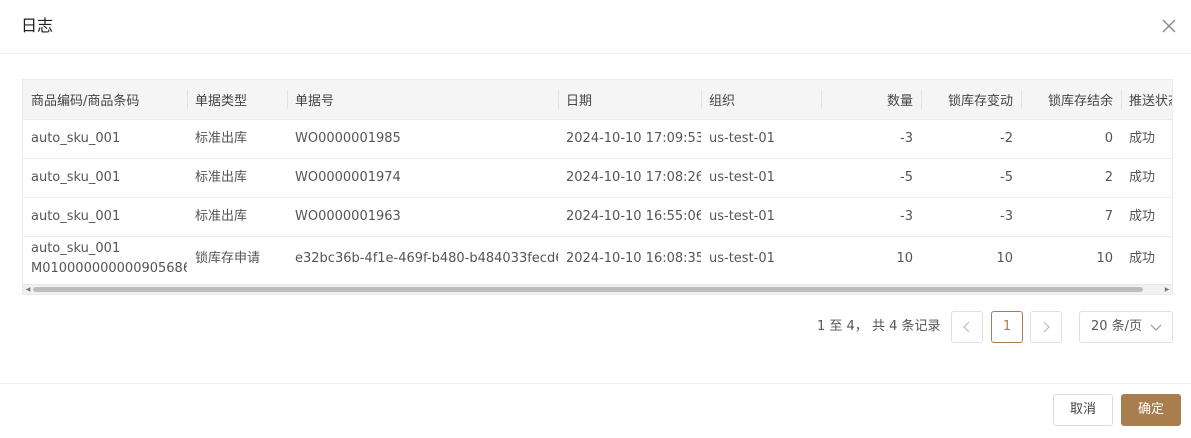 The height and width of the screenshot is (438, 1191). I want to click on cell-date: 2024-10-10 17:08:26, so click(633, 177).